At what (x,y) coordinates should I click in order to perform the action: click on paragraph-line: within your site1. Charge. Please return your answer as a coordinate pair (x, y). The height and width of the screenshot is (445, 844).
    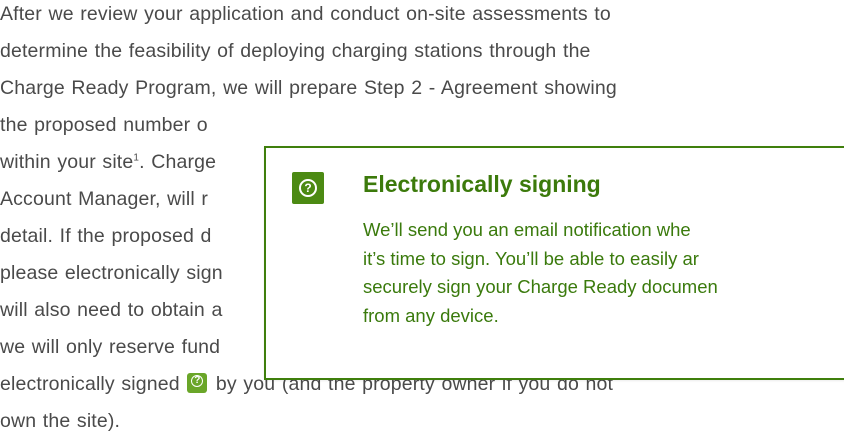
    Looking at the image, I should click on (108, 162).